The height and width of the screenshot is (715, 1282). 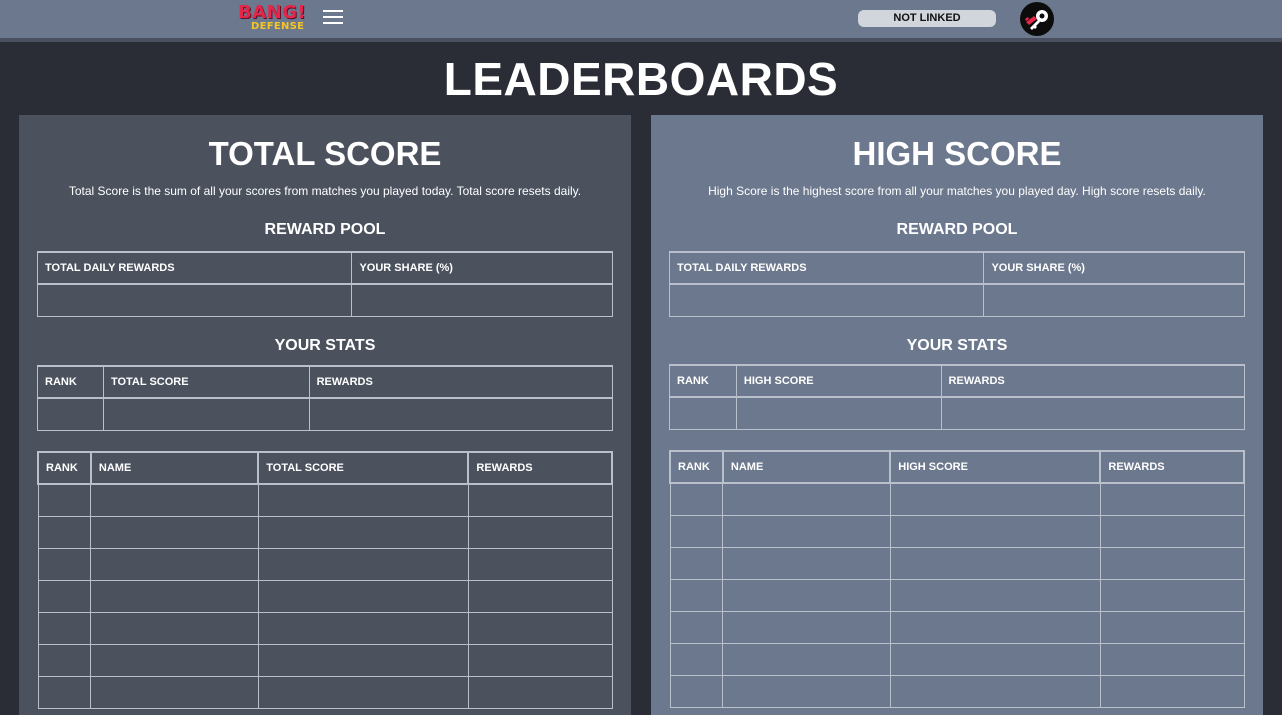 I want to click on top-bar, so click(x=641, y=19).